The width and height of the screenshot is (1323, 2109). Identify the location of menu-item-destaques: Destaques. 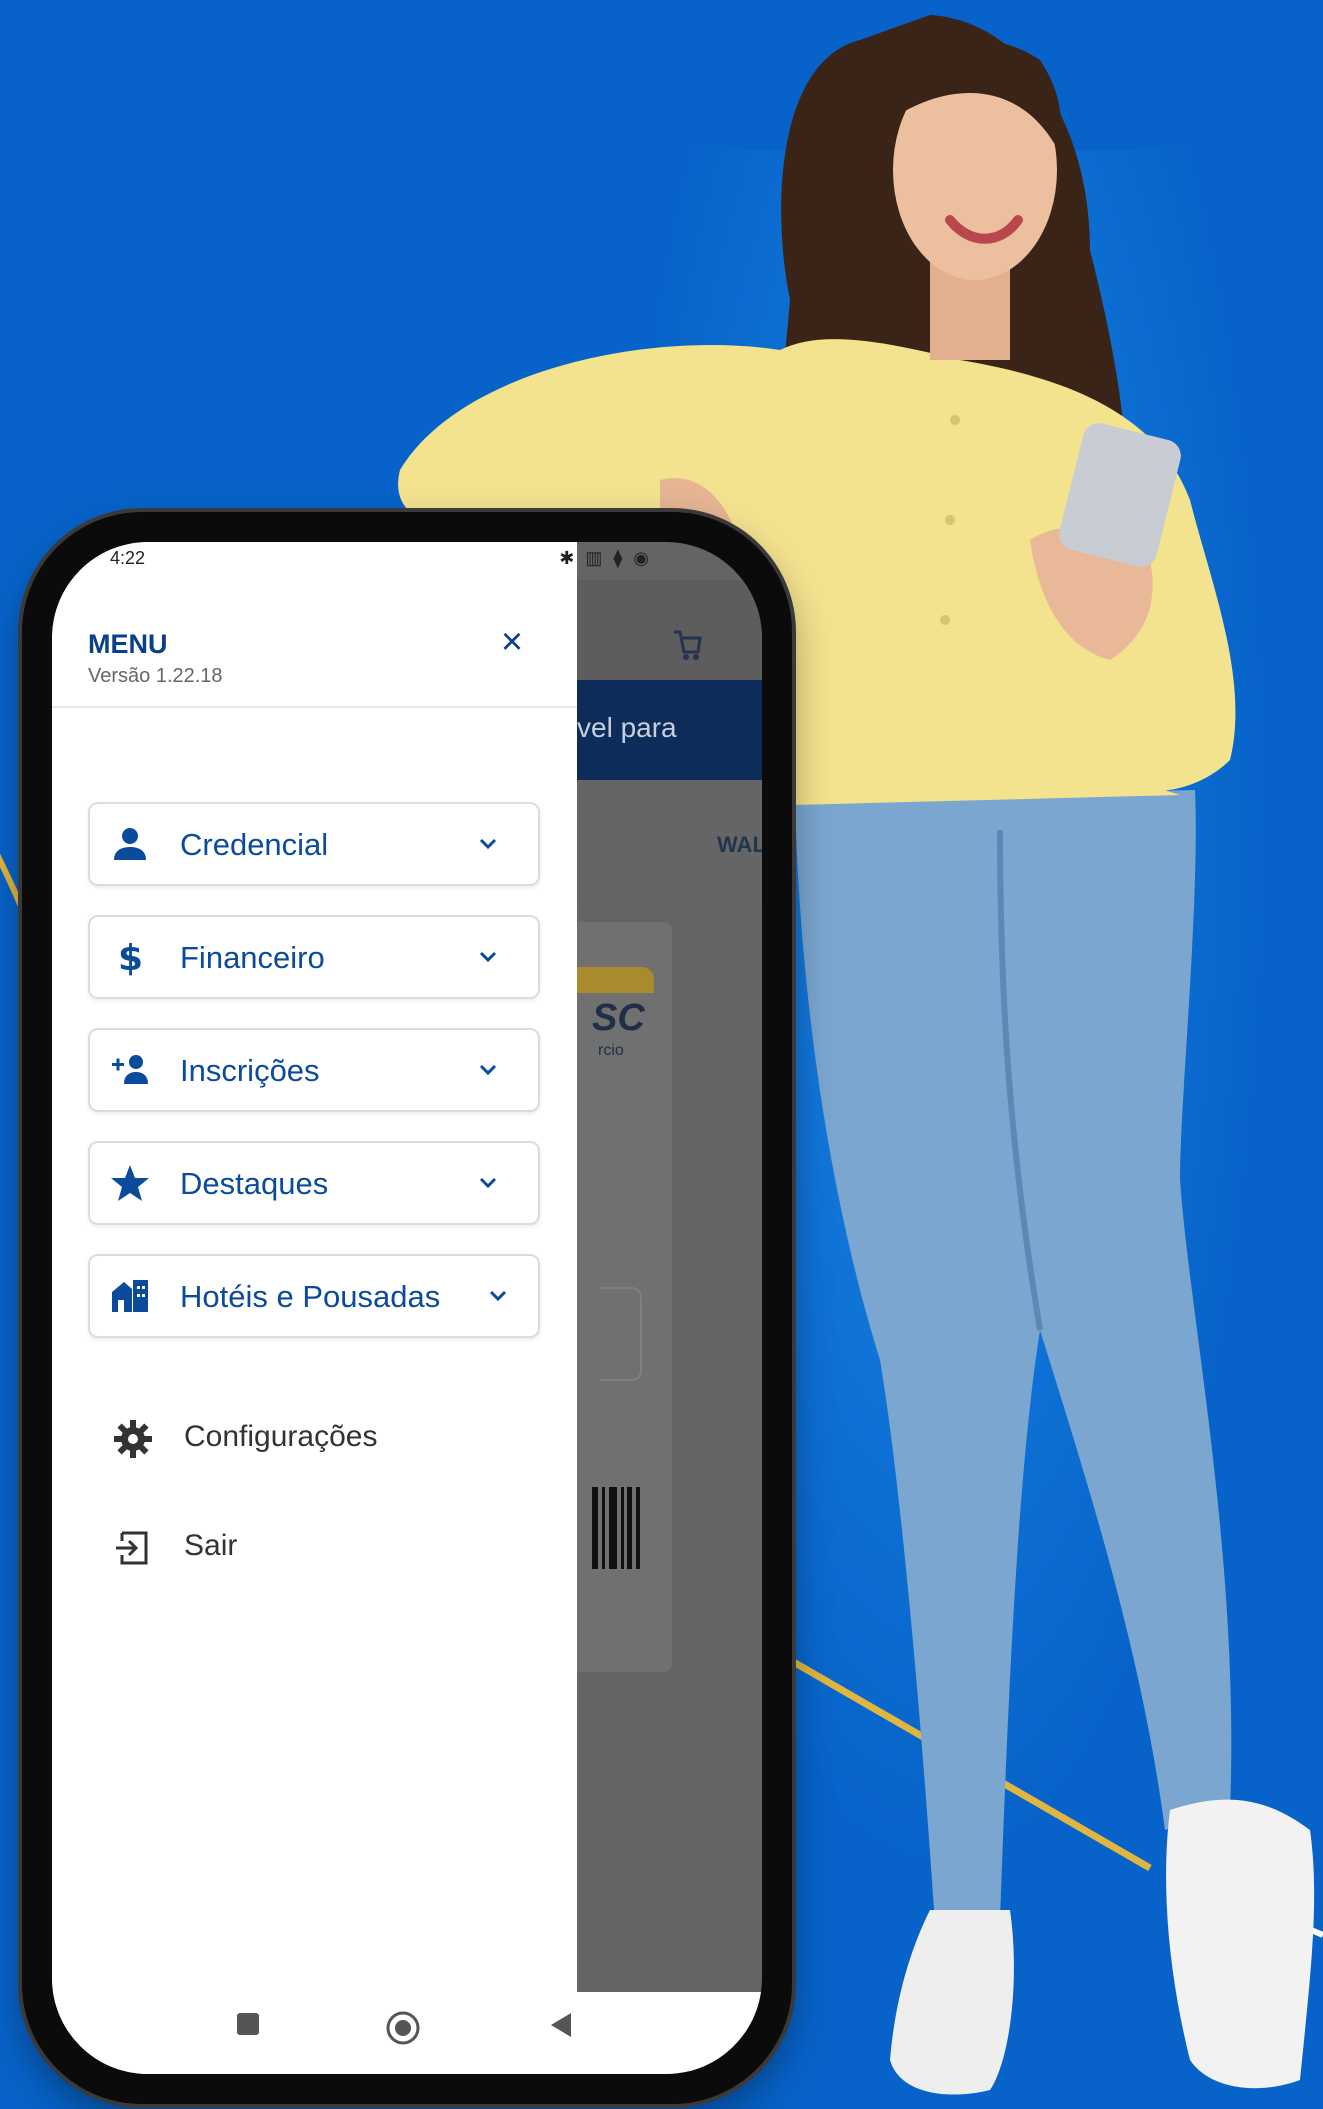
(314, 1183).